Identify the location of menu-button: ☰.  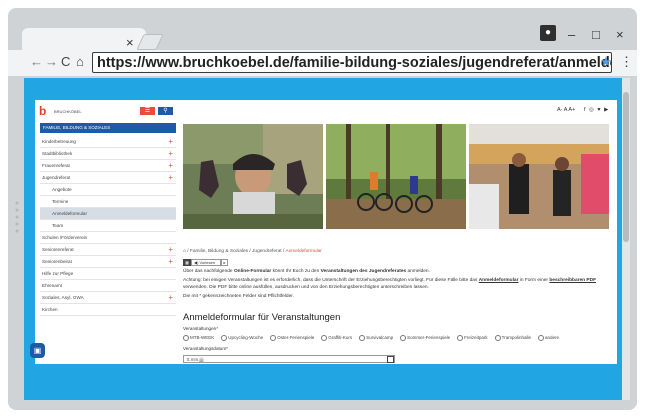
(147, 111).